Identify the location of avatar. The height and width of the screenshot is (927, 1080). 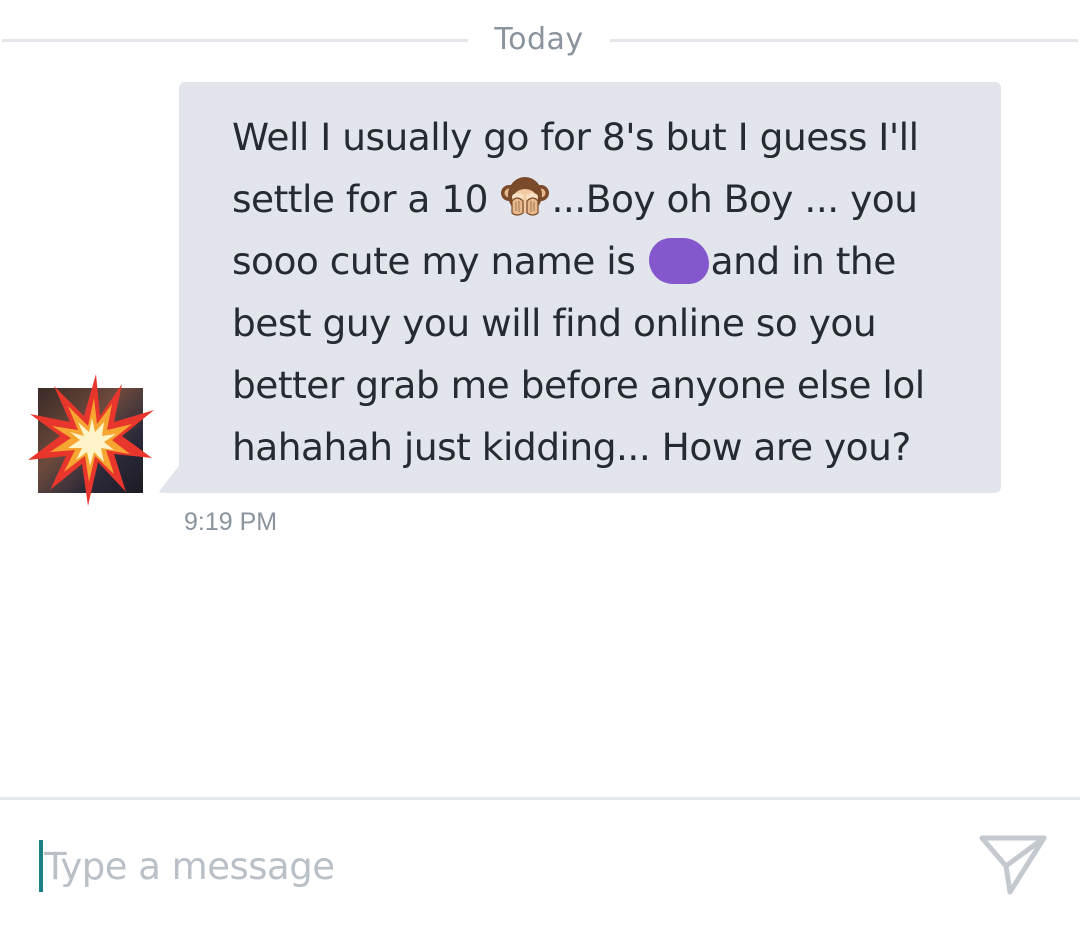
(91, 440).